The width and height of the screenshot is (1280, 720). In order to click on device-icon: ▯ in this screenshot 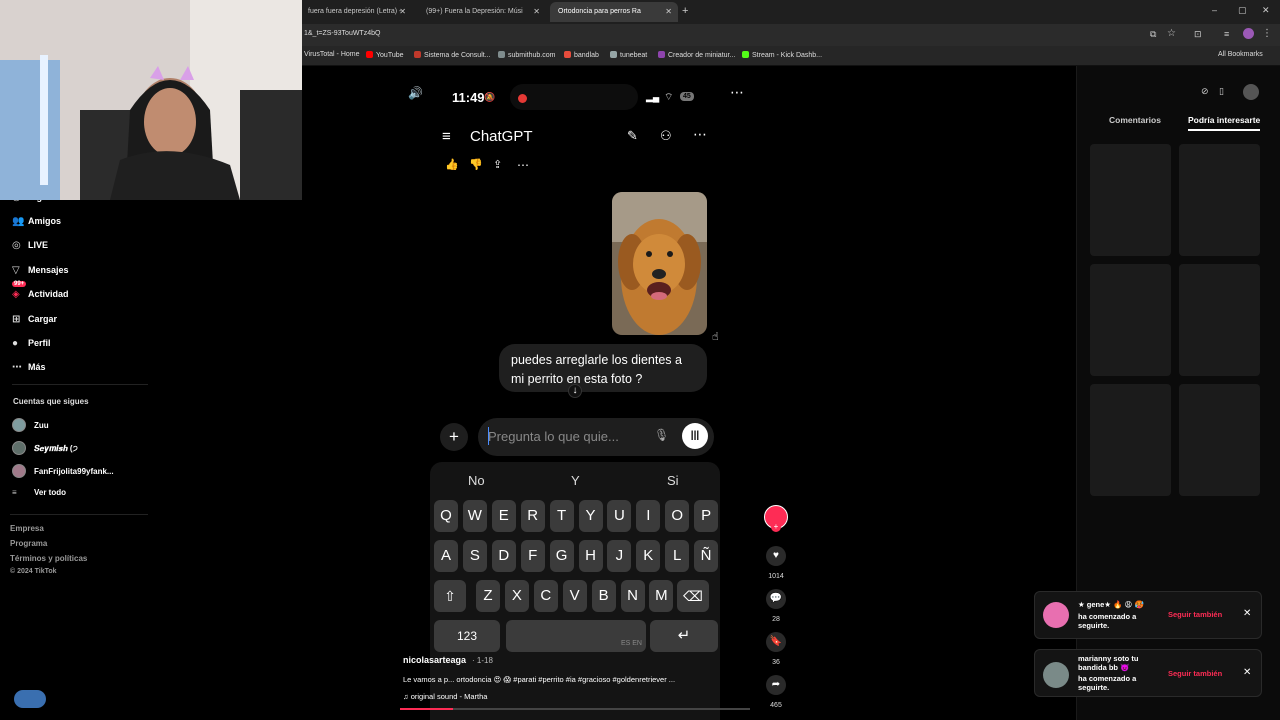, I will do `click(1221, 91)`.